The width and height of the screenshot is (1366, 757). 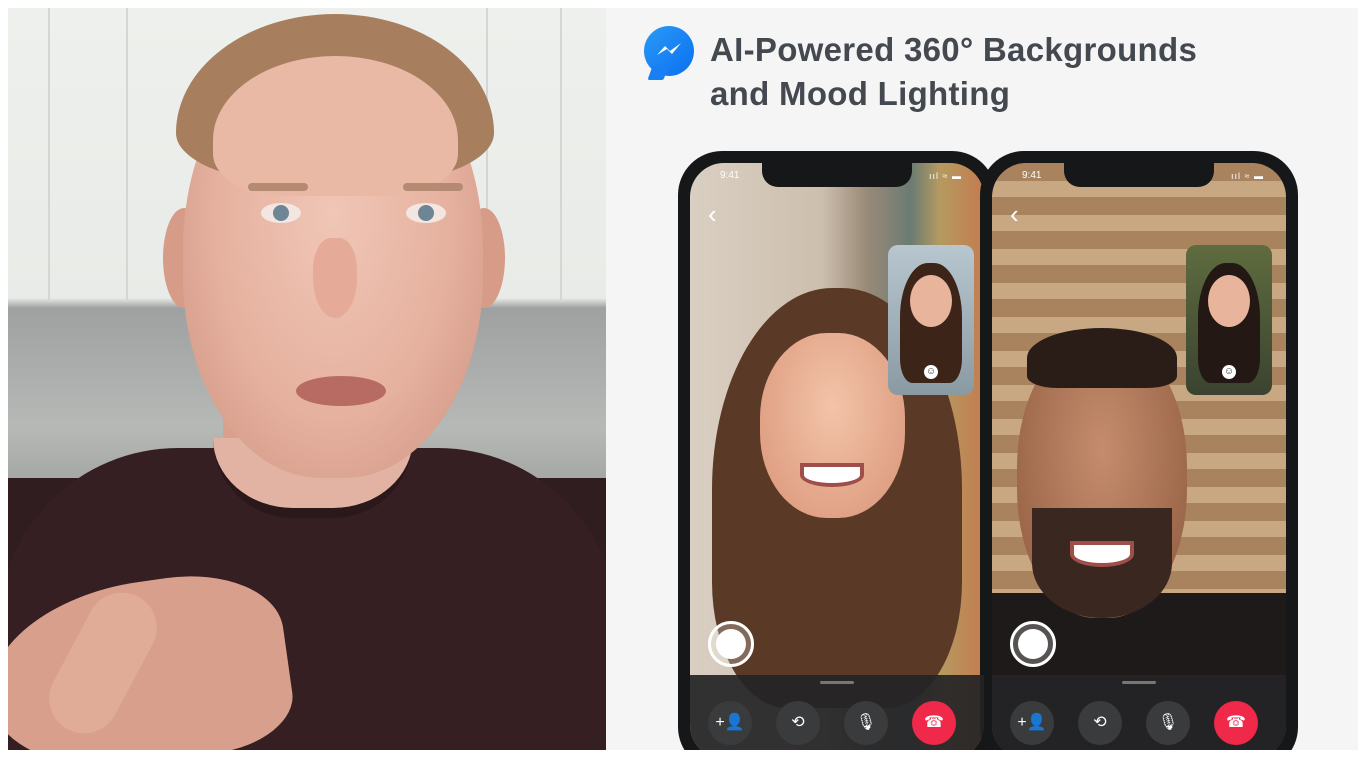 I want to click on slide-title-line2: and Mood Lighting, so click(x=860, y=93).